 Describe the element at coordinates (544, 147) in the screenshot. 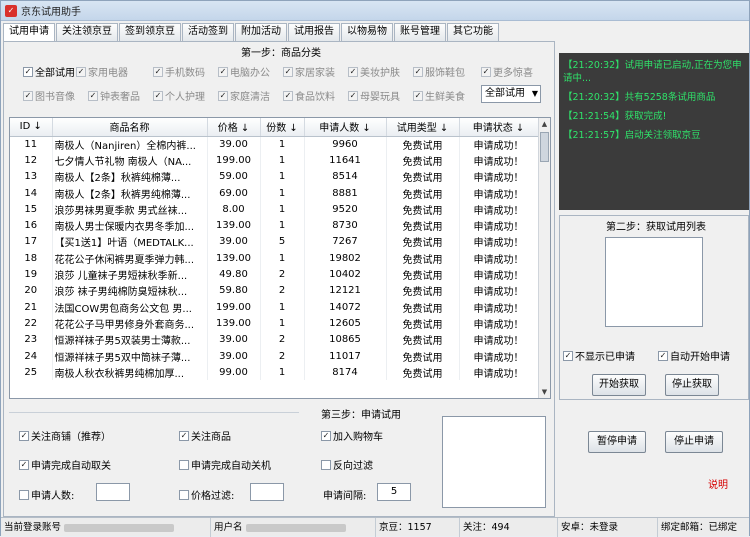

I see `scroll-thumb` at that location.